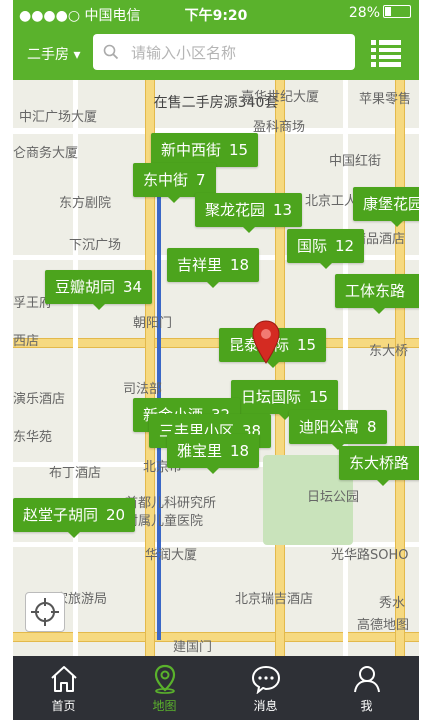 This screenshot has height=720, width=432. What do you see at coordinates (364, 13) in the screenshot?
I see `battery-percent: 28%` at bounding box center [364, 13].